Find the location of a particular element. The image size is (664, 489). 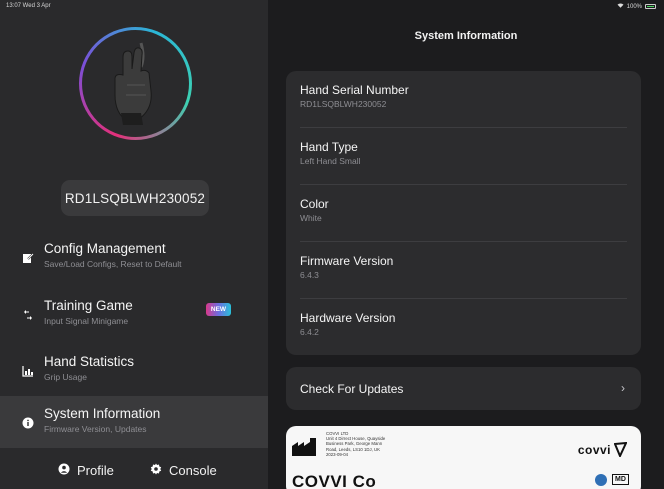

new-badge: NEW is located at coordinates (218, 309).